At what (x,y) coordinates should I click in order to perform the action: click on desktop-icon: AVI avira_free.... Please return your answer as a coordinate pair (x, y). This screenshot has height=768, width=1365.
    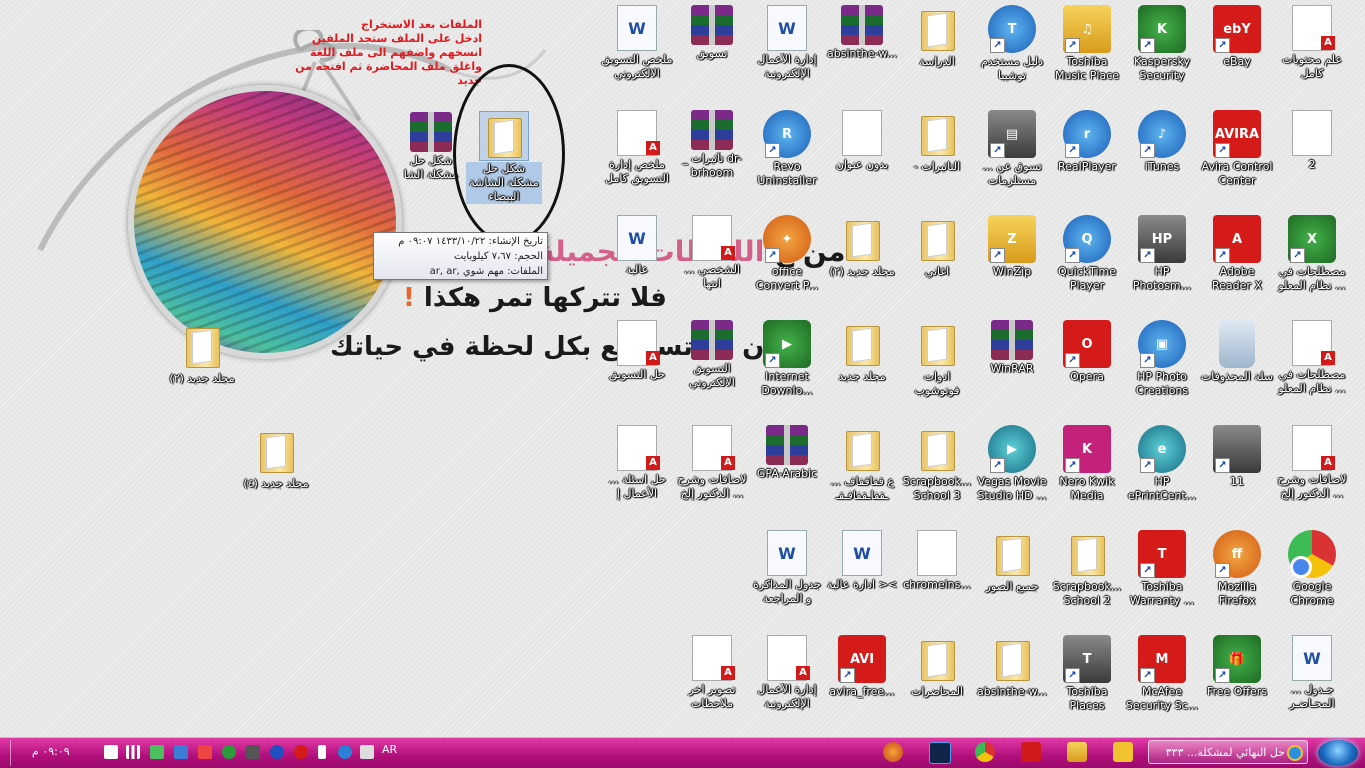
    Looking at the image, I should click on (862, 667).